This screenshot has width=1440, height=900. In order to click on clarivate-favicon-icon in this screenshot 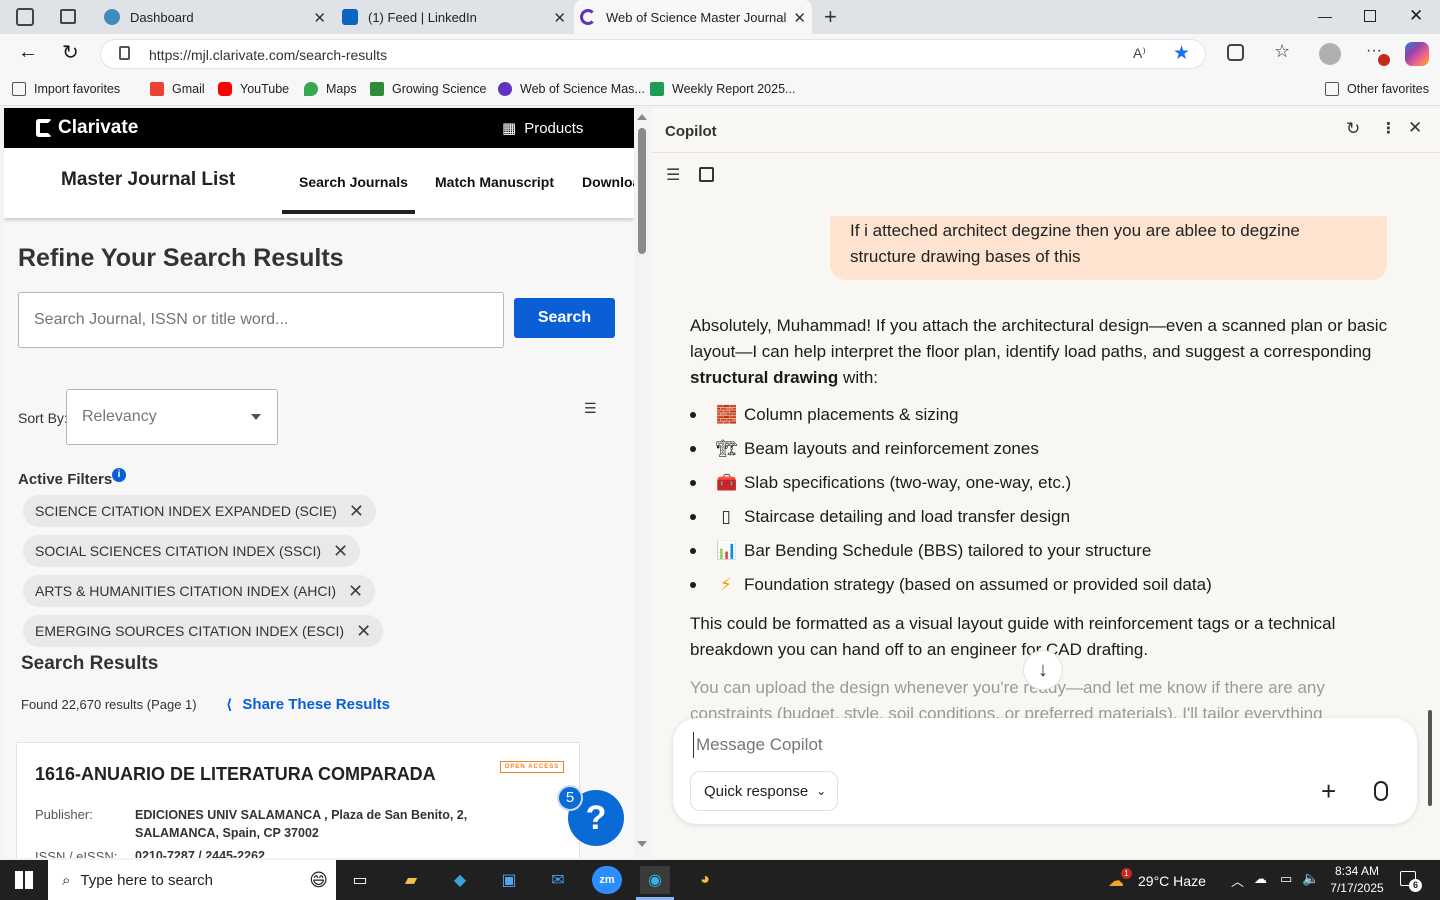, I will do `click(588, 17)`.